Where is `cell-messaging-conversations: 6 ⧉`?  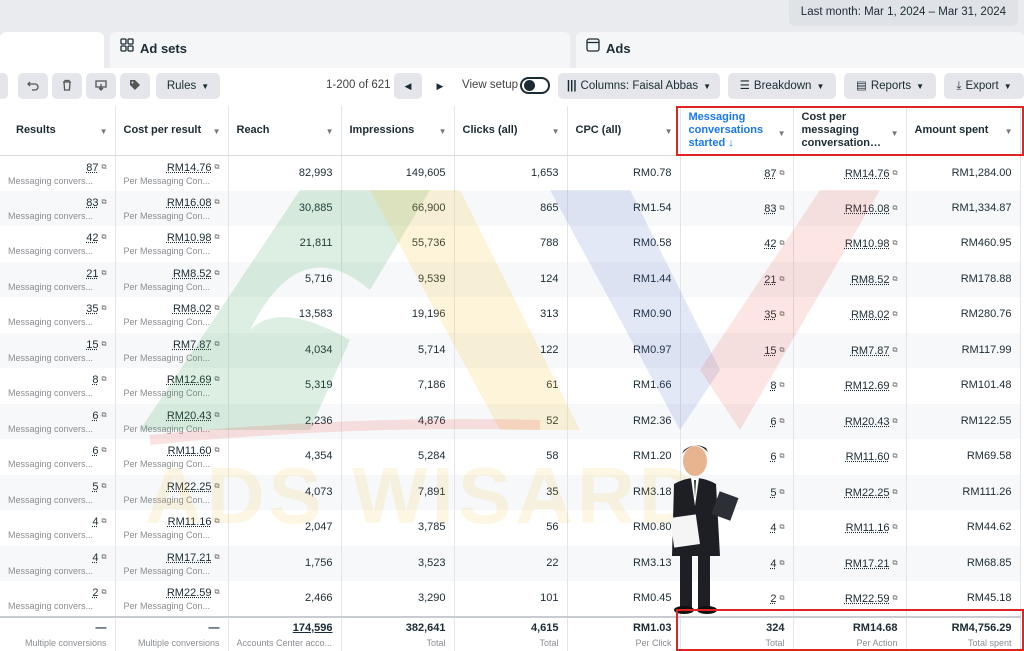
cell-messaging-conversations: 6 ⧉ is located at coordinates (737, 421).